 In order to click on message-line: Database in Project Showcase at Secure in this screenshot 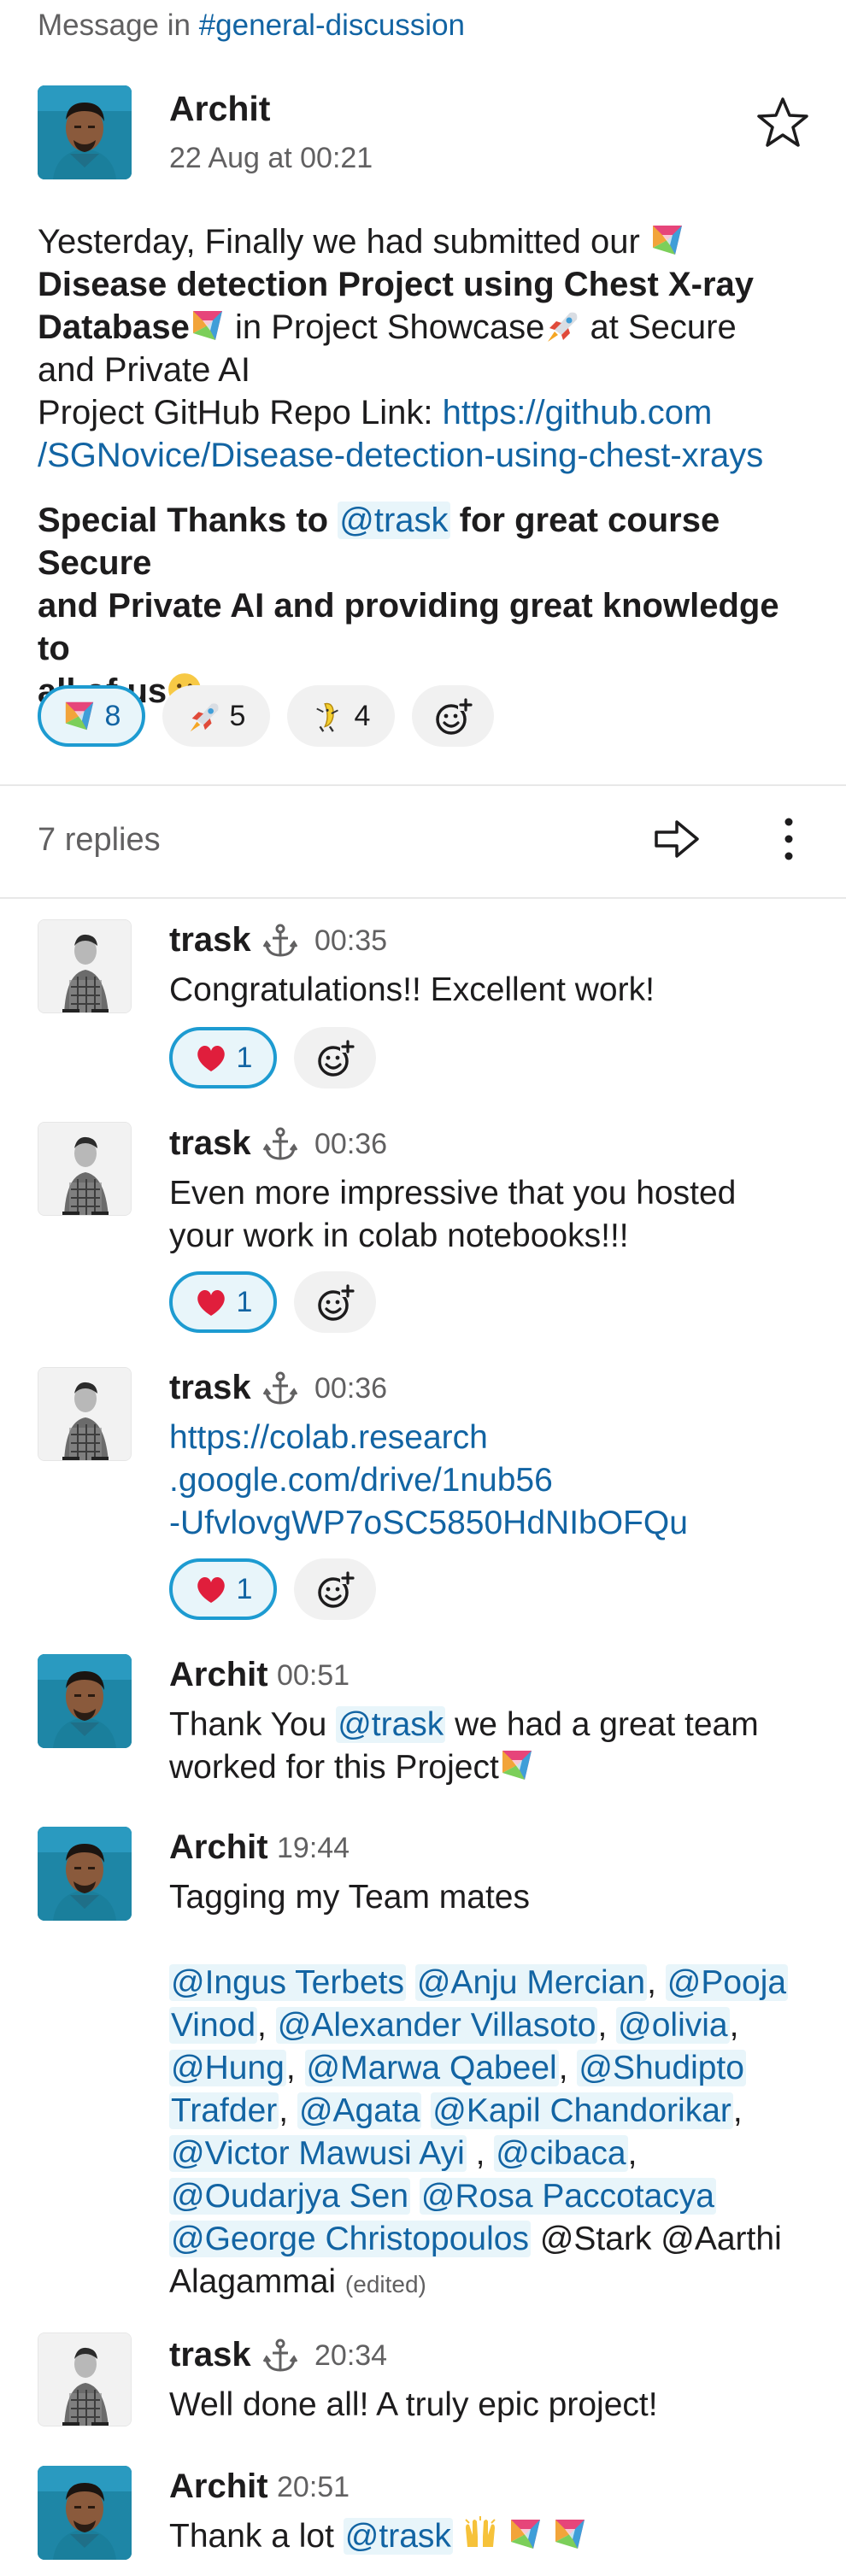, I will do `click(387, 327)`.